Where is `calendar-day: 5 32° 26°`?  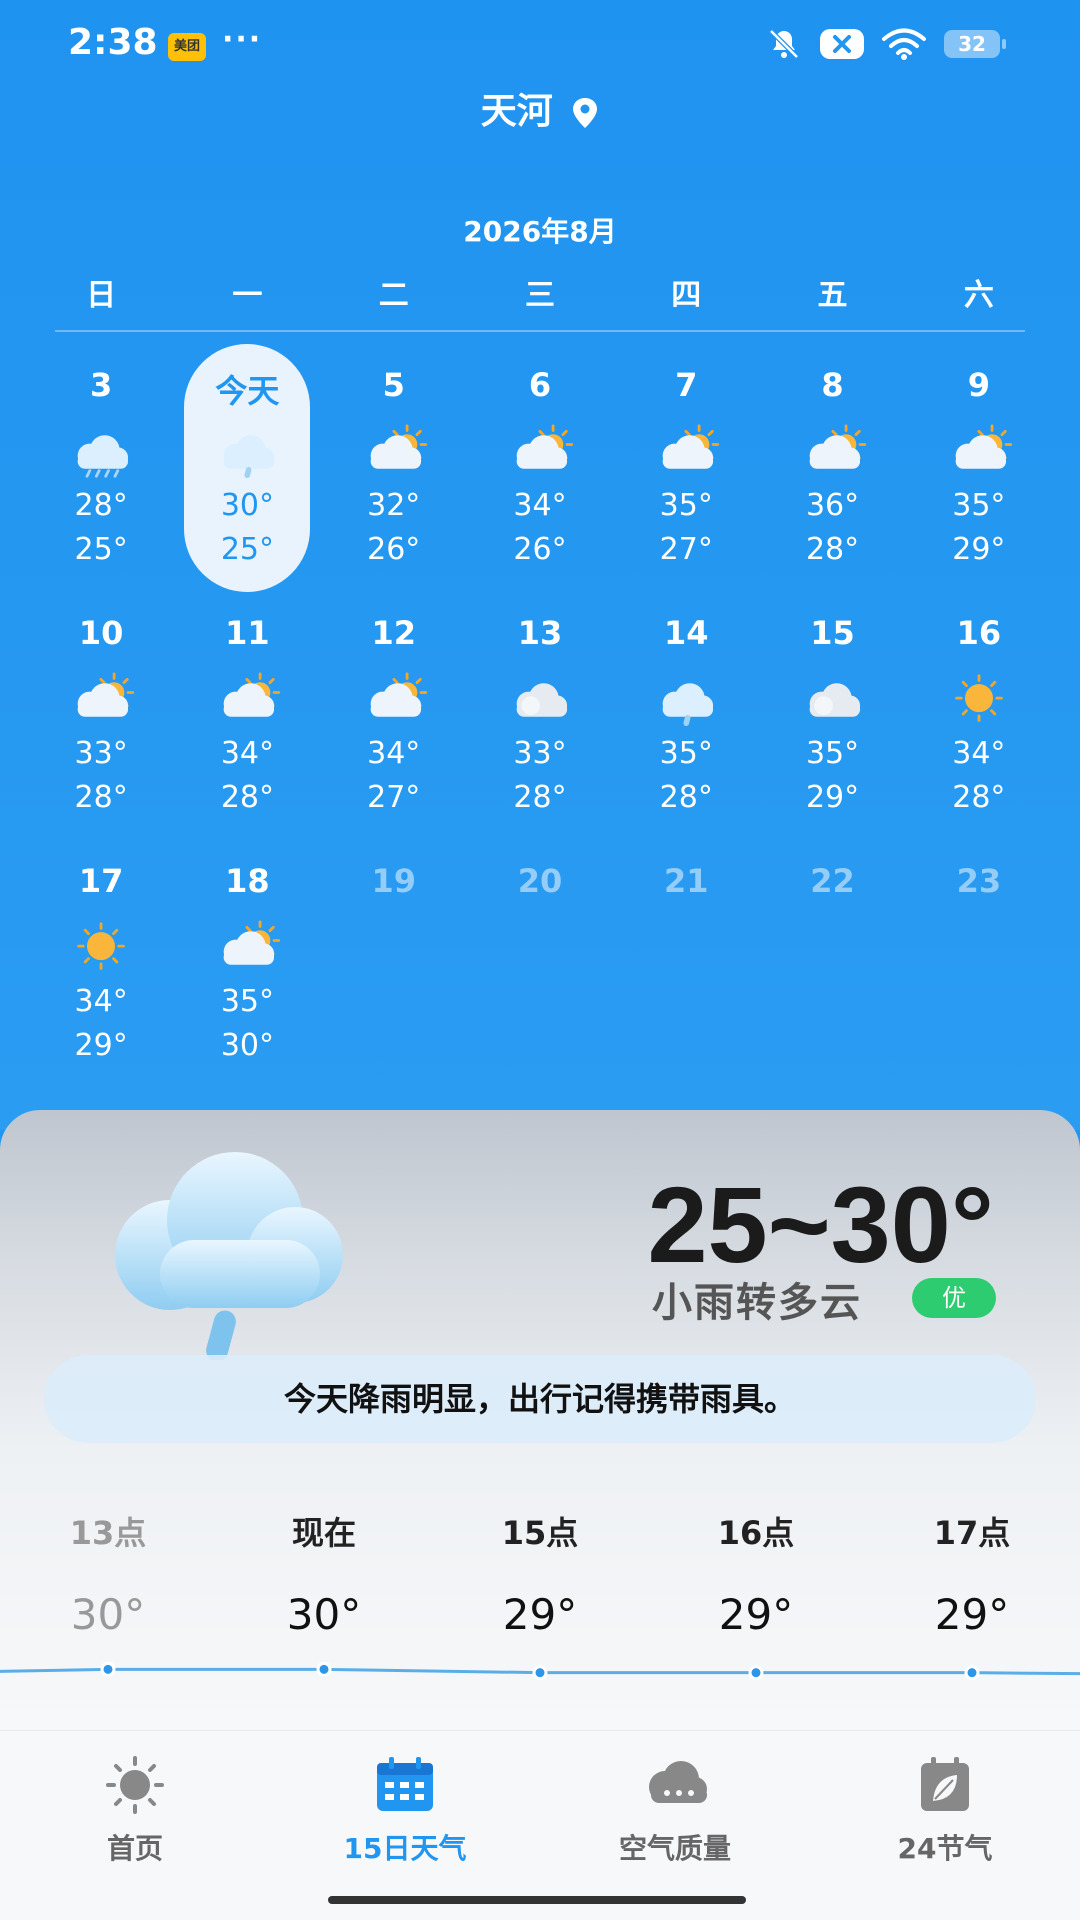
calendar-day: 5 32° 26° is located at coordinates (394, 464).